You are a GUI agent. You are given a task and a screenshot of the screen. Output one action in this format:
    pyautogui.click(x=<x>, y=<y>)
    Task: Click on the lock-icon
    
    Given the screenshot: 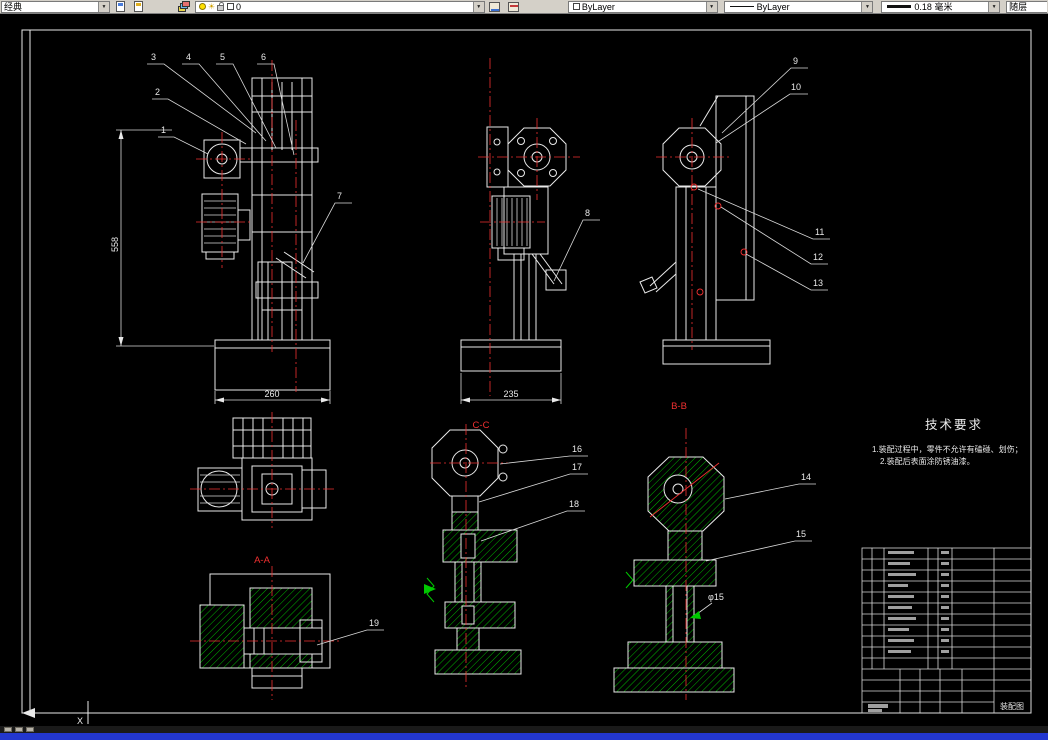 What is the action you would take?
    pyautogui.click(x=220, y=6)
    